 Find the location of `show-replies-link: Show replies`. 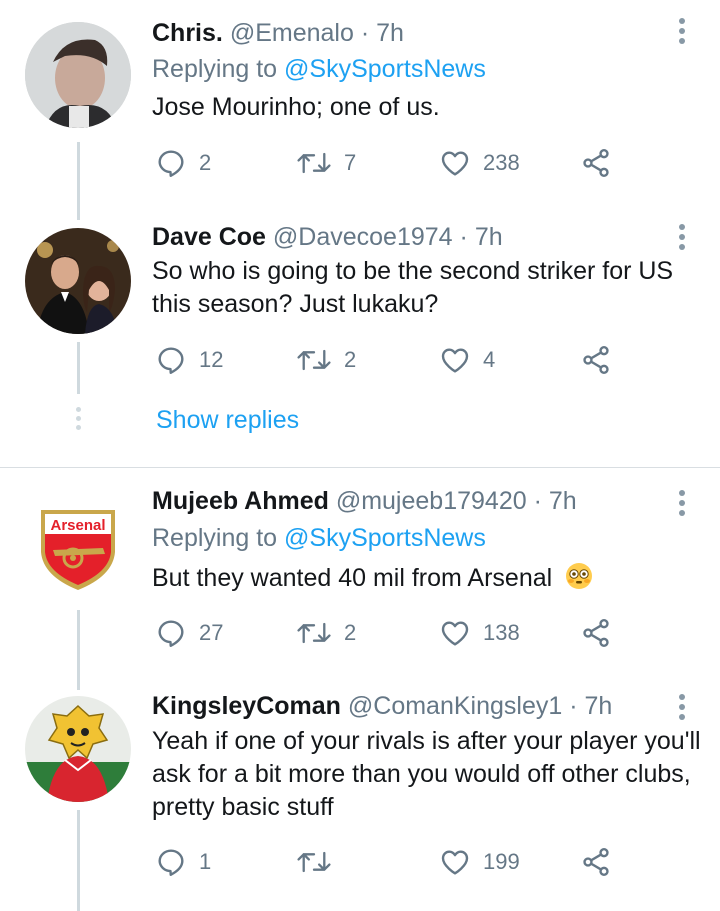

show-replies-link: Show replies is located at coordinates (227, 420).